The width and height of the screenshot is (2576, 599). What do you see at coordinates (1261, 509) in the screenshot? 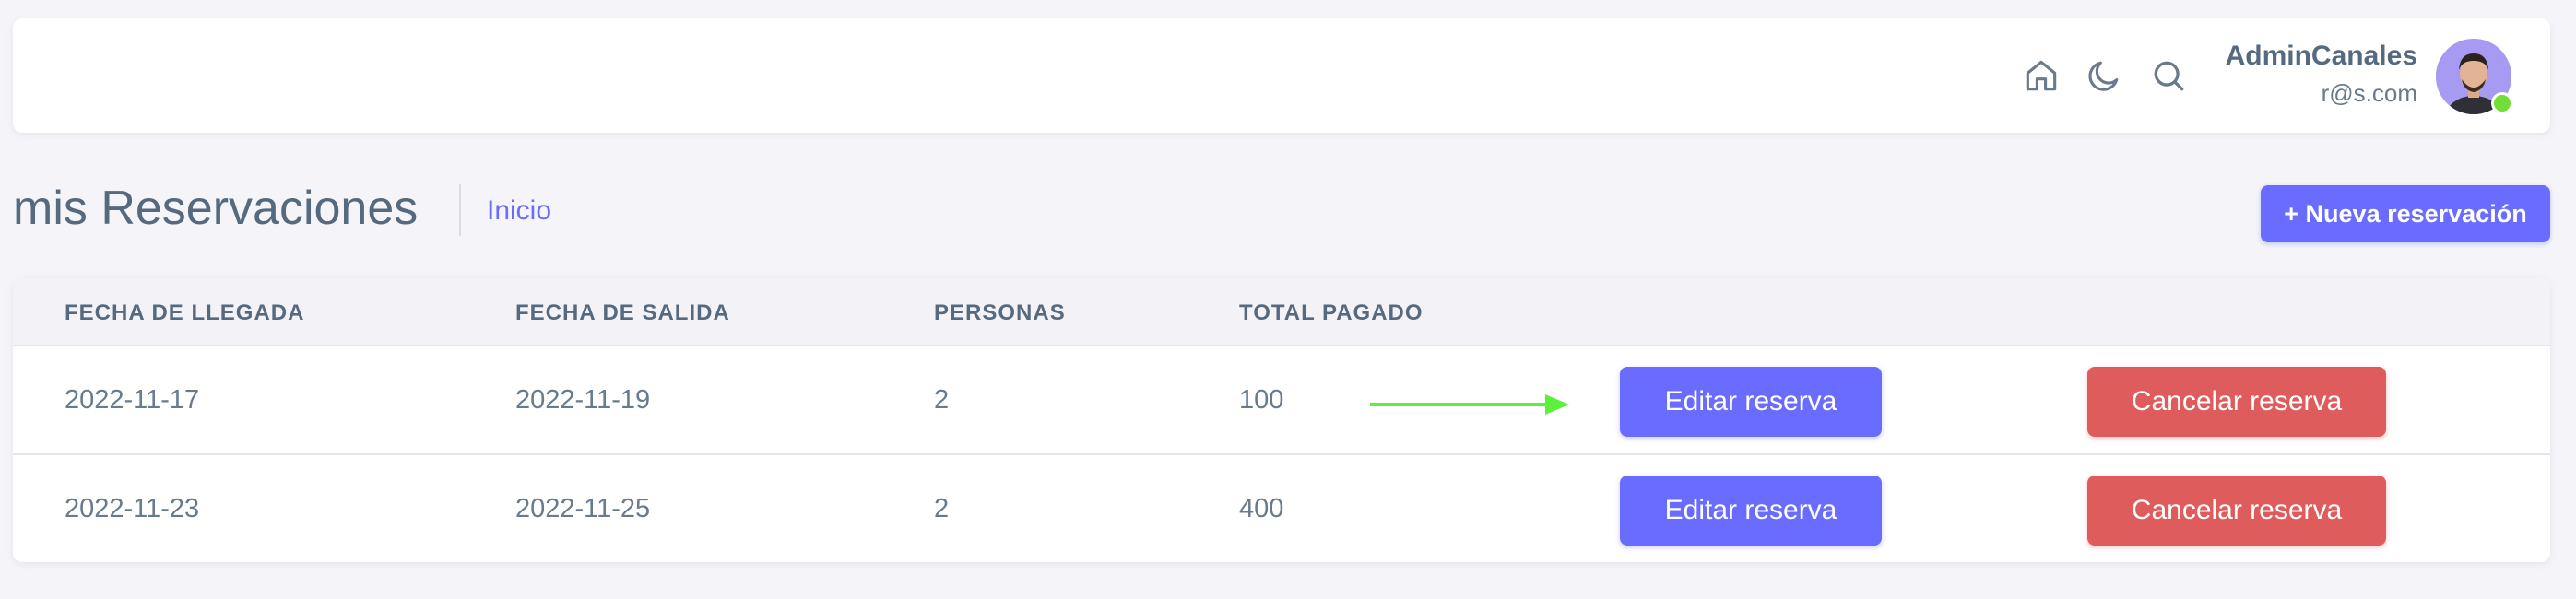
I see `total-paid-cell: 400` at bounding box center [1261, 509].